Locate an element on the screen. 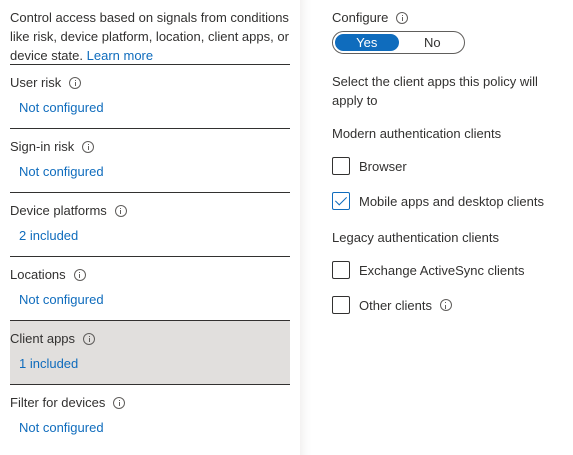 The width and height of the screenshot is (573, 455). checkbox-exchange-activesync: Exchange ActiveSync clients is located at coordinates (428, 270).